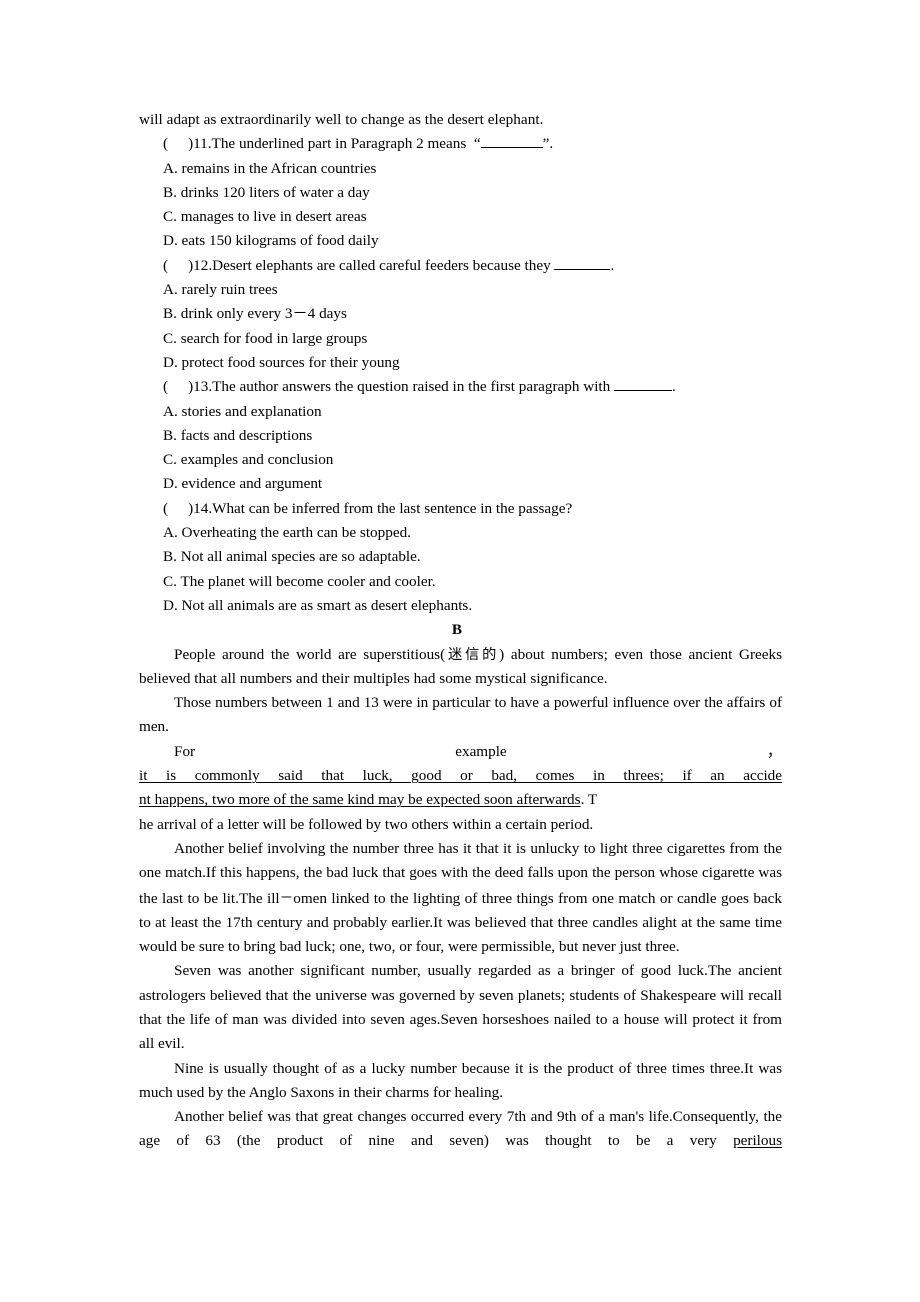 The width and height of the screenshot is (920, 1302). I want to click on q13-blank, so click(643, 385).